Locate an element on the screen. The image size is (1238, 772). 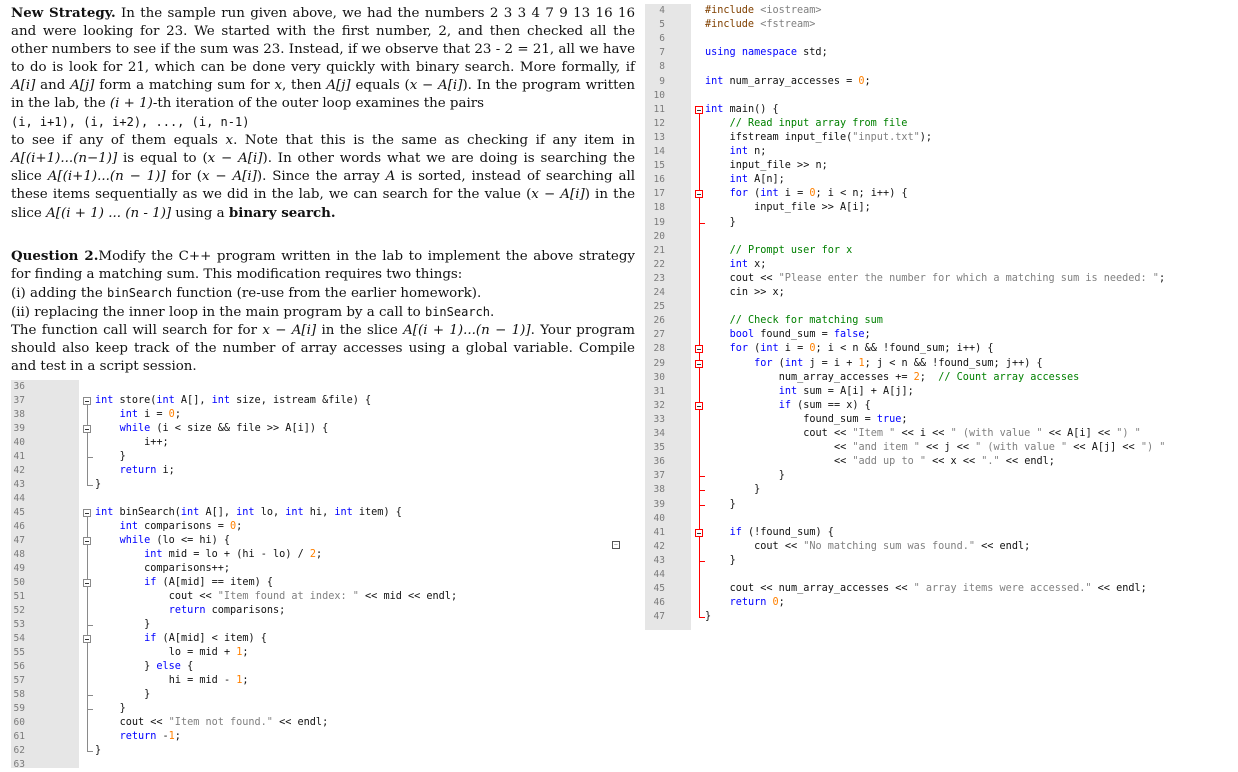
text-run: to see if any of them equals is located at coordinates (118, 140).